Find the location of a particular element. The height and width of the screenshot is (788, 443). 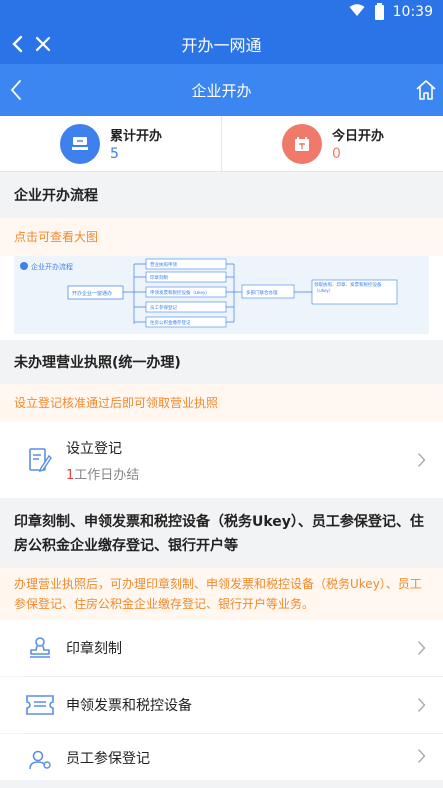

stat-today: 今日开办 0 is located at coordinates (332, 143).